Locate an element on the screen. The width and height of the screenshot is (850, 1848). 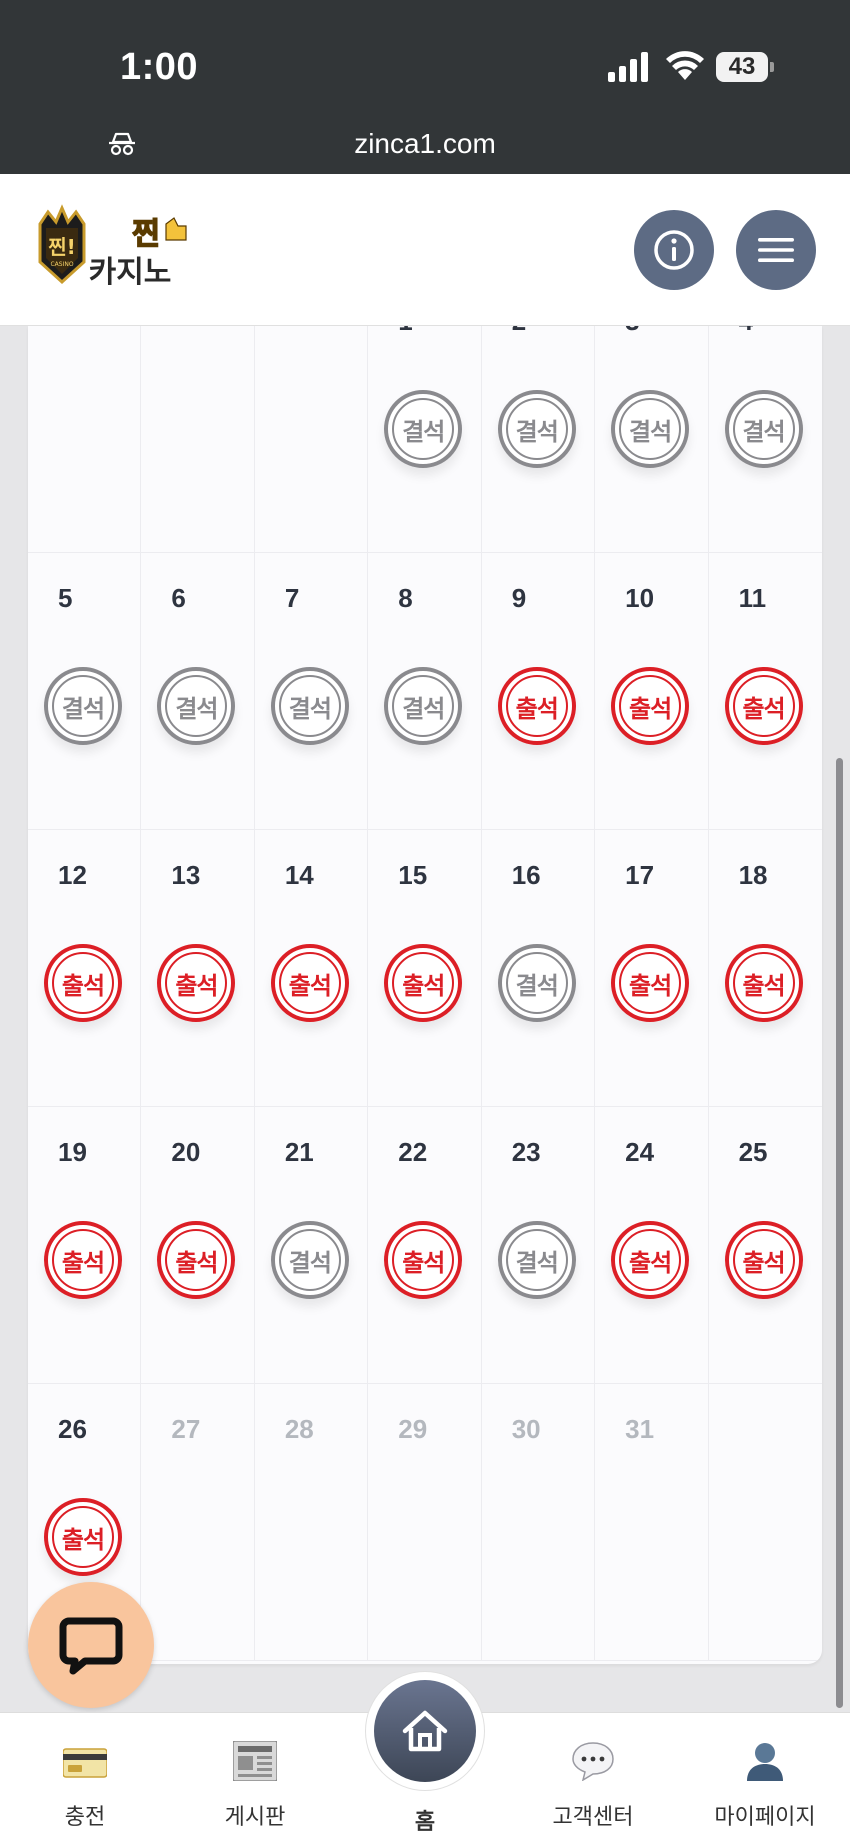
calendar-day-23: 23 결석 is located at coordinates (538, 1245).